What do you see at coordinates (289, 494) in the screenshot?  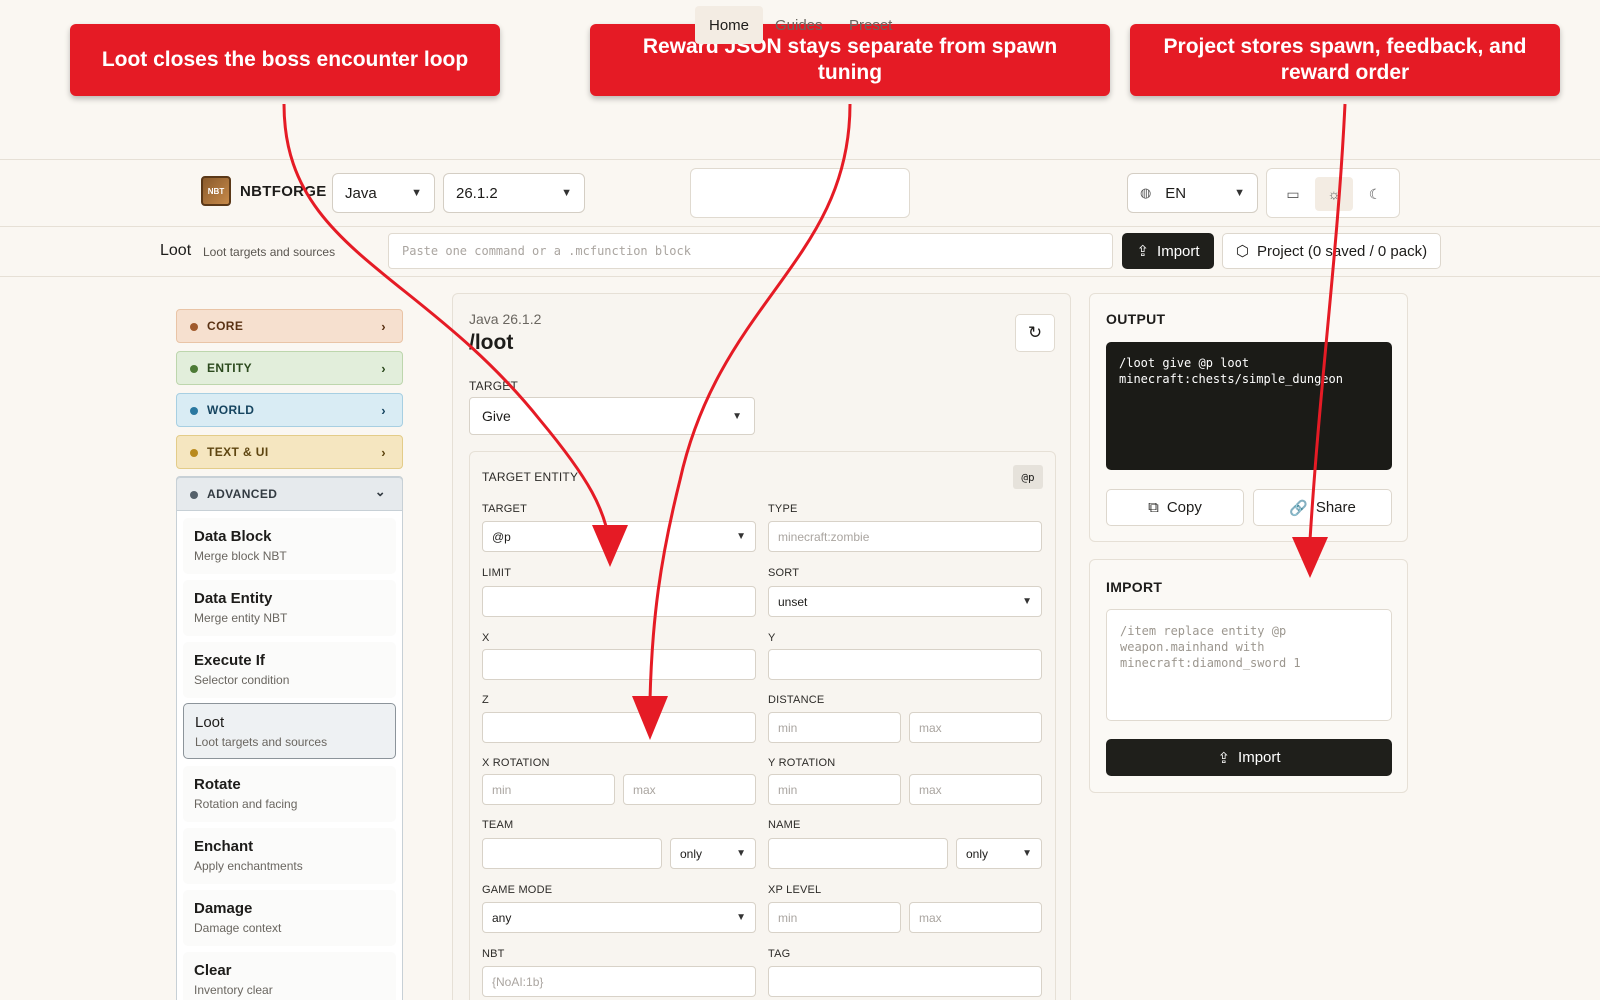 I see `category-advanced: ADVANCED ⌄` at bounding box center [289, 494].